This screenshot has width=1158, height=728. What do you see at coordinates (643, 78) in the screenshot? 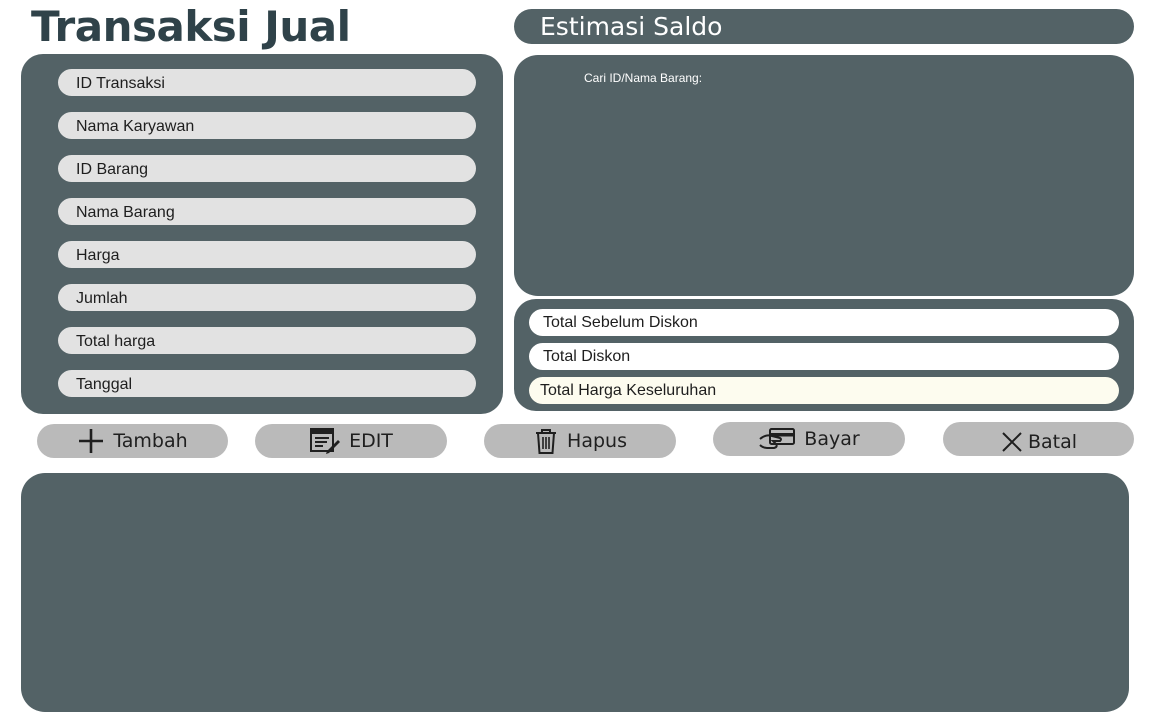
I see `search-label: Cari ID/Nama Barang:` at bounding box center [643, 78].